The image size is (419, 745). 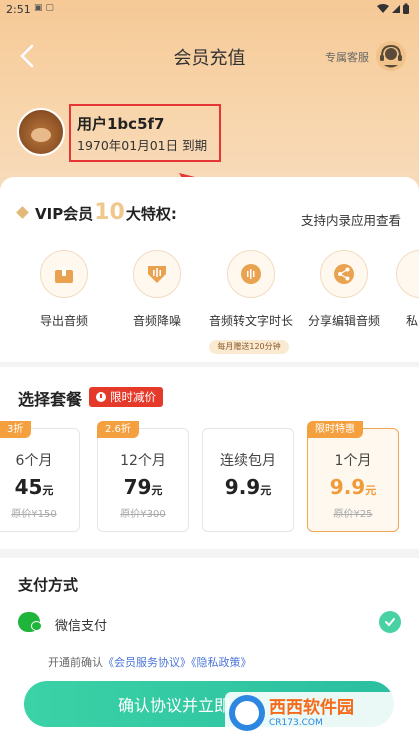 I want to click on status-signal-icons, so click(x=394, y=10).